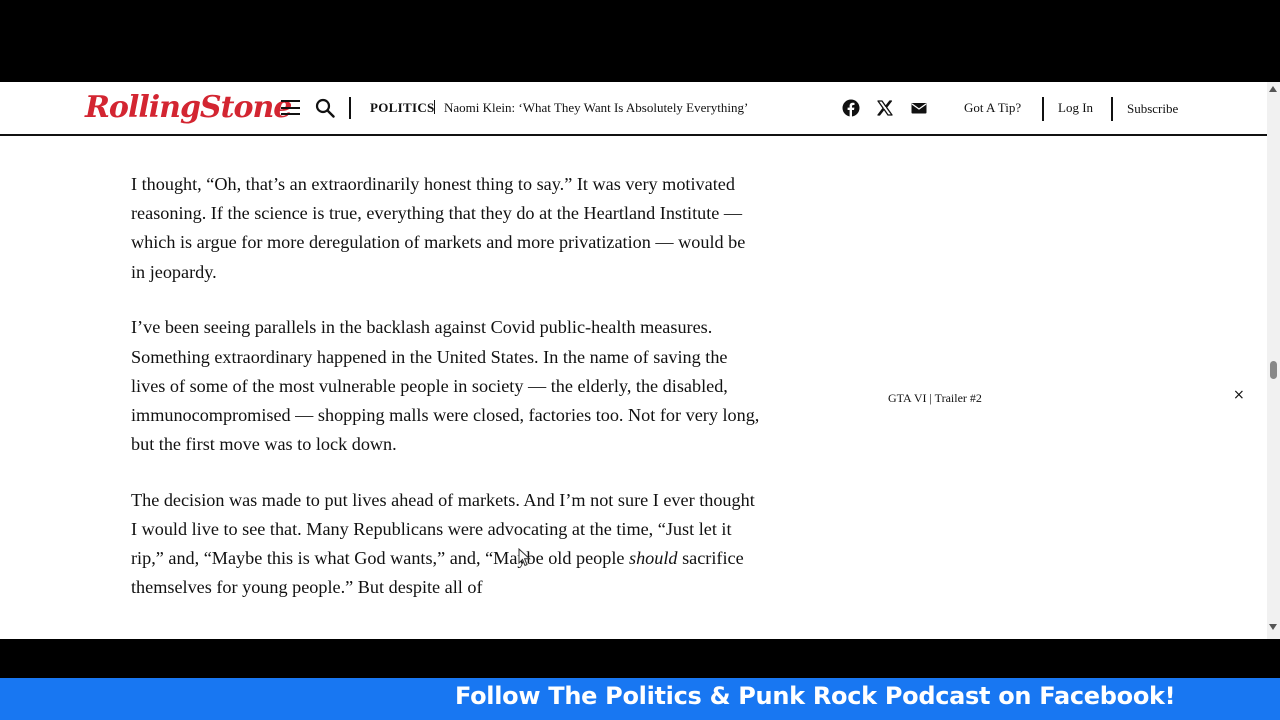 This screenshot has width=1280, height=720. I want to click on hamburger-menu-icon, so click(290, 107).